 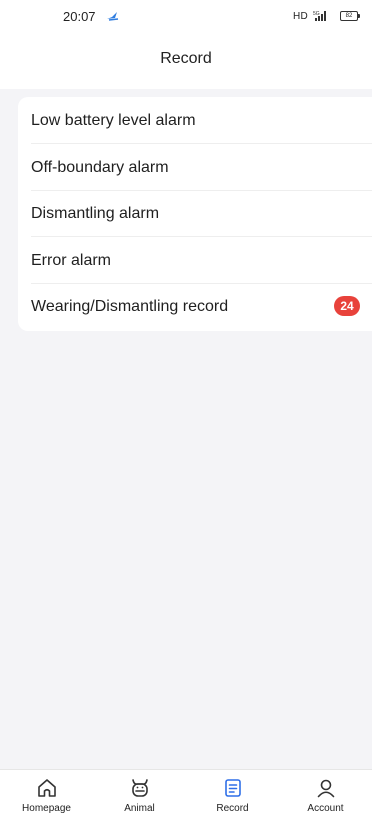 I want to click on tab-label: Account, so click(x=325, y=808).